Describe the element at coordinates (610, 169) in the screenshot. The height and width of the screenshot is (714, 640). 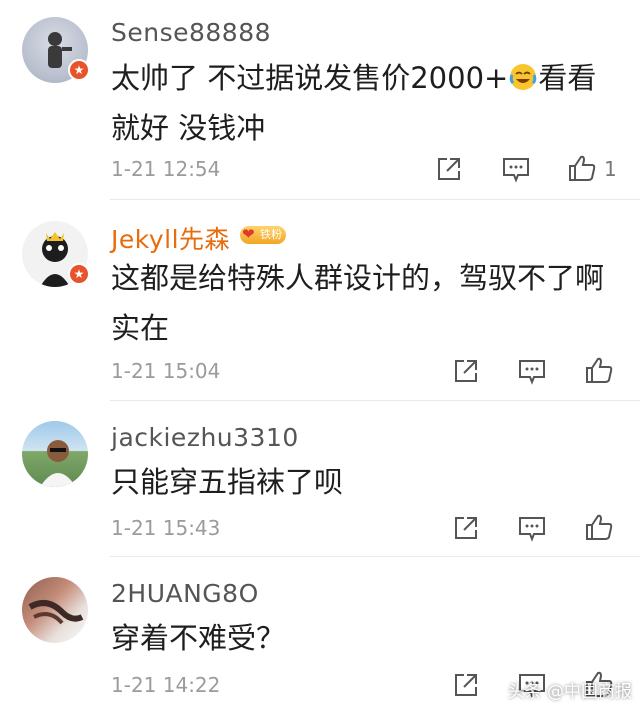
I see `like-count: 1` at that location.